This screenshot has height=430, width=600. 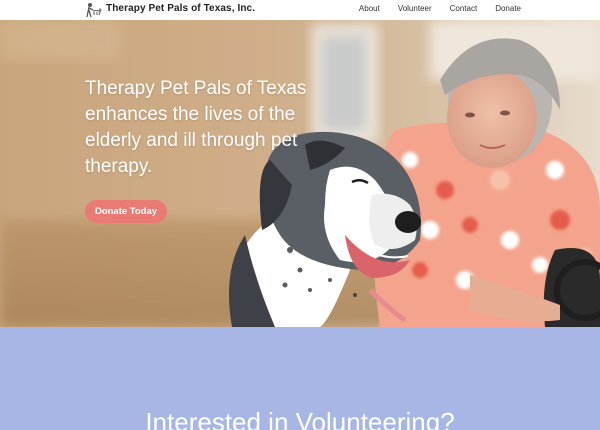 I want to click on dog-walker-logo-icon, so click(x=93, y=10).